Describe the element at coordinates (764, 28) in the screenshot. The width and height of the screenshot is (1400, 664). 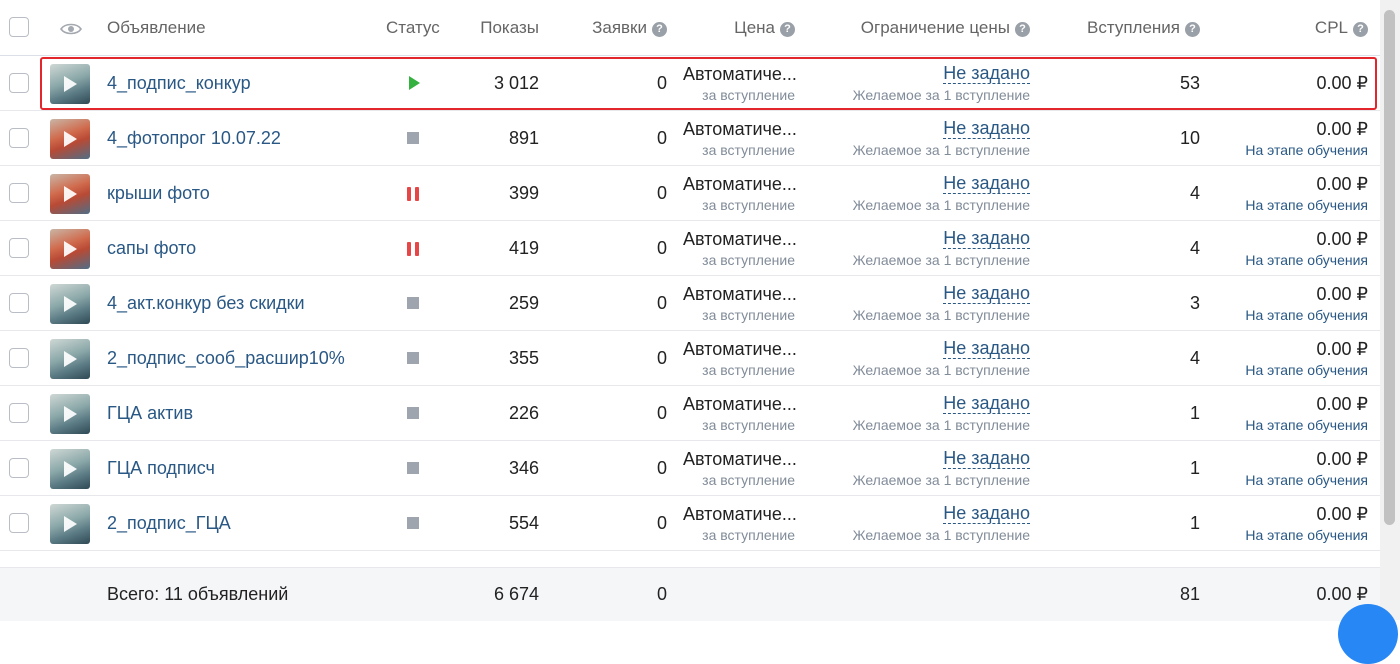
I see `header-price: Цена?` at that location.